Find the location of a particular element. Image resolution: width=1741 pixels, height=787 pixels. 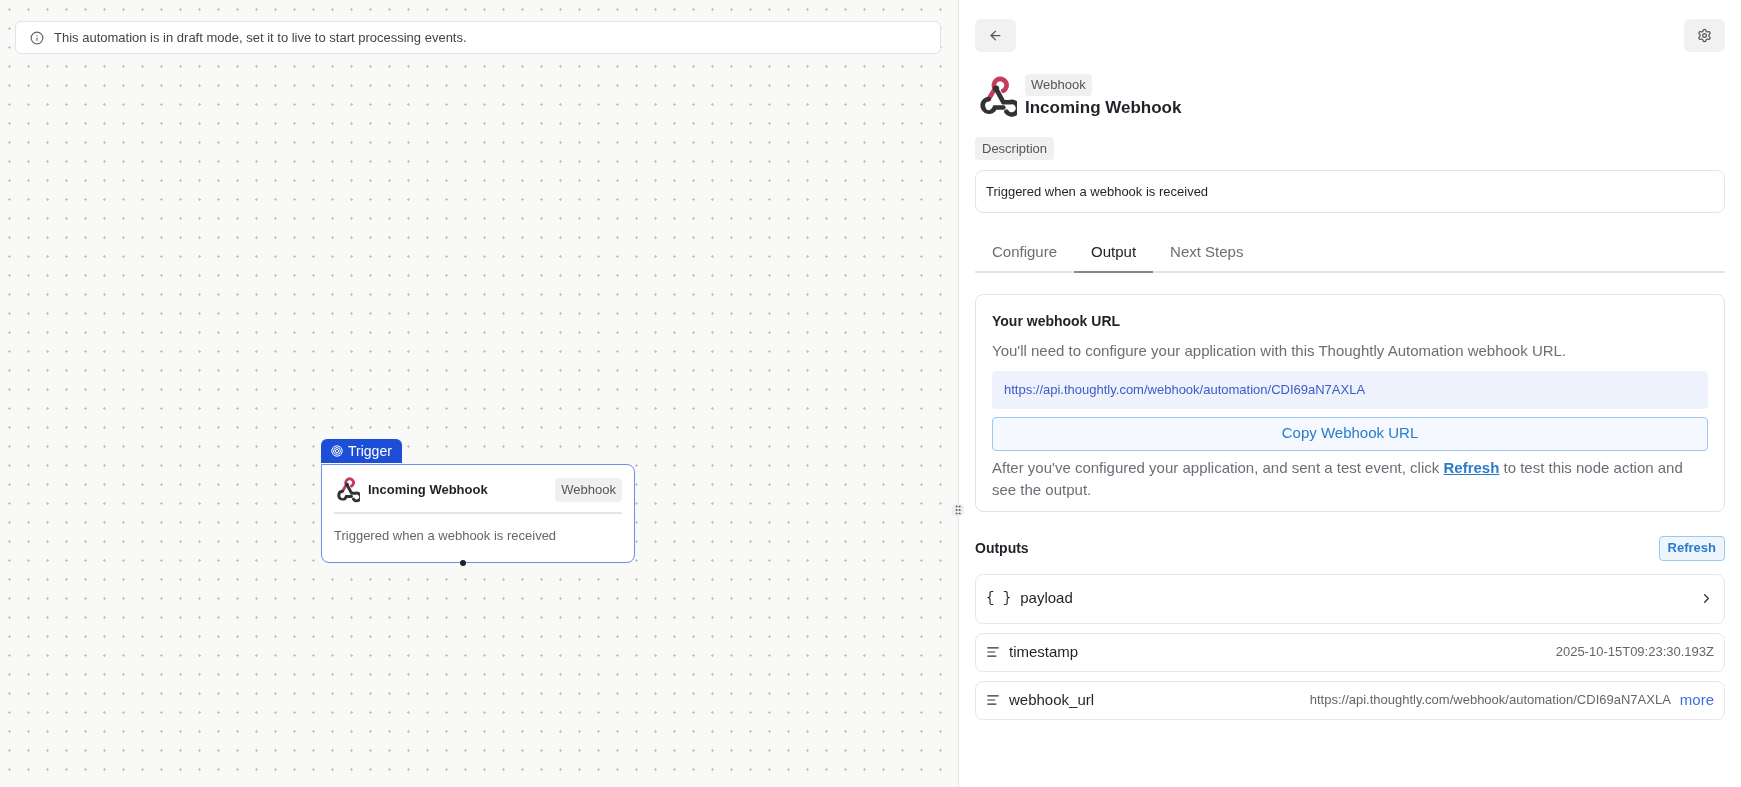

description-field: Triggered when a webhook is received is located at coordinates (1350, 191).